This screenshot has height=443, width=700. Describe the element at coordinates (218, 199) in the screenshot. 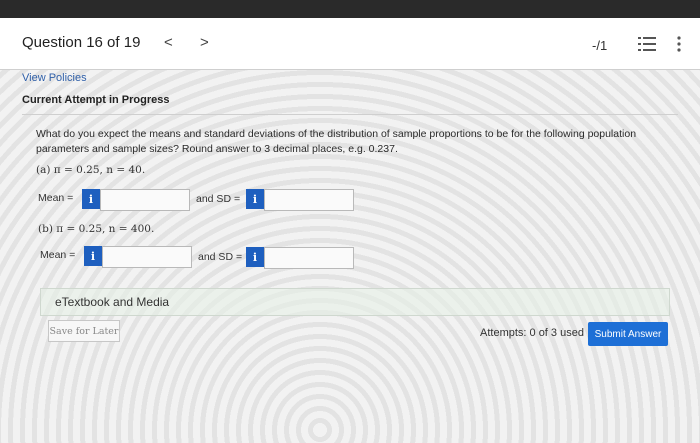

I see `sd-a-label: and SD =` at that location.